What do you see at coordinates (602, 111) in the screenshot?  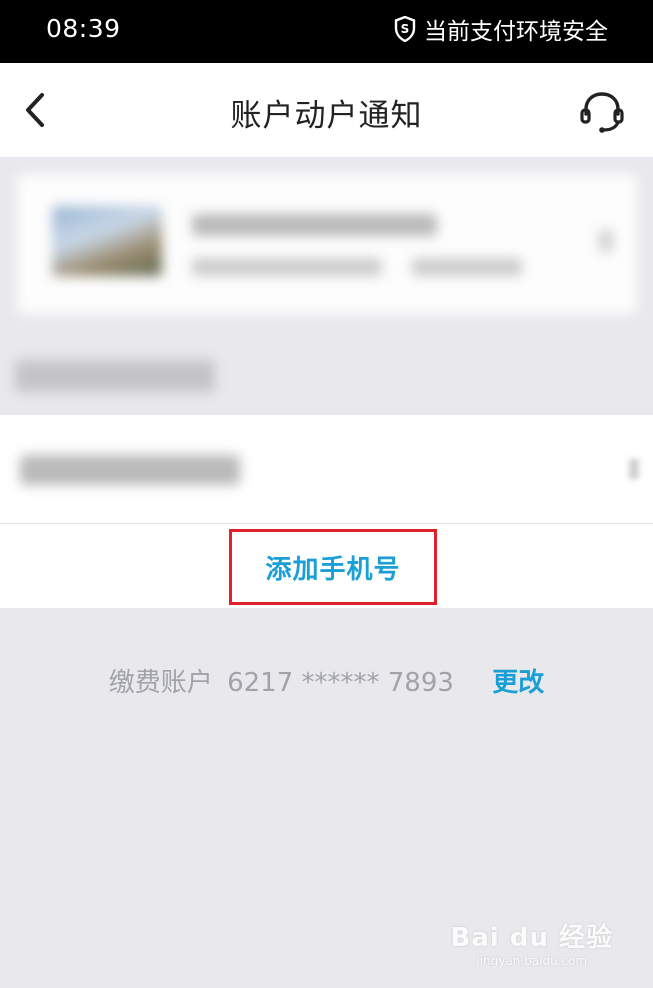 I see `headset-icon` at bounding box center [602, 111].